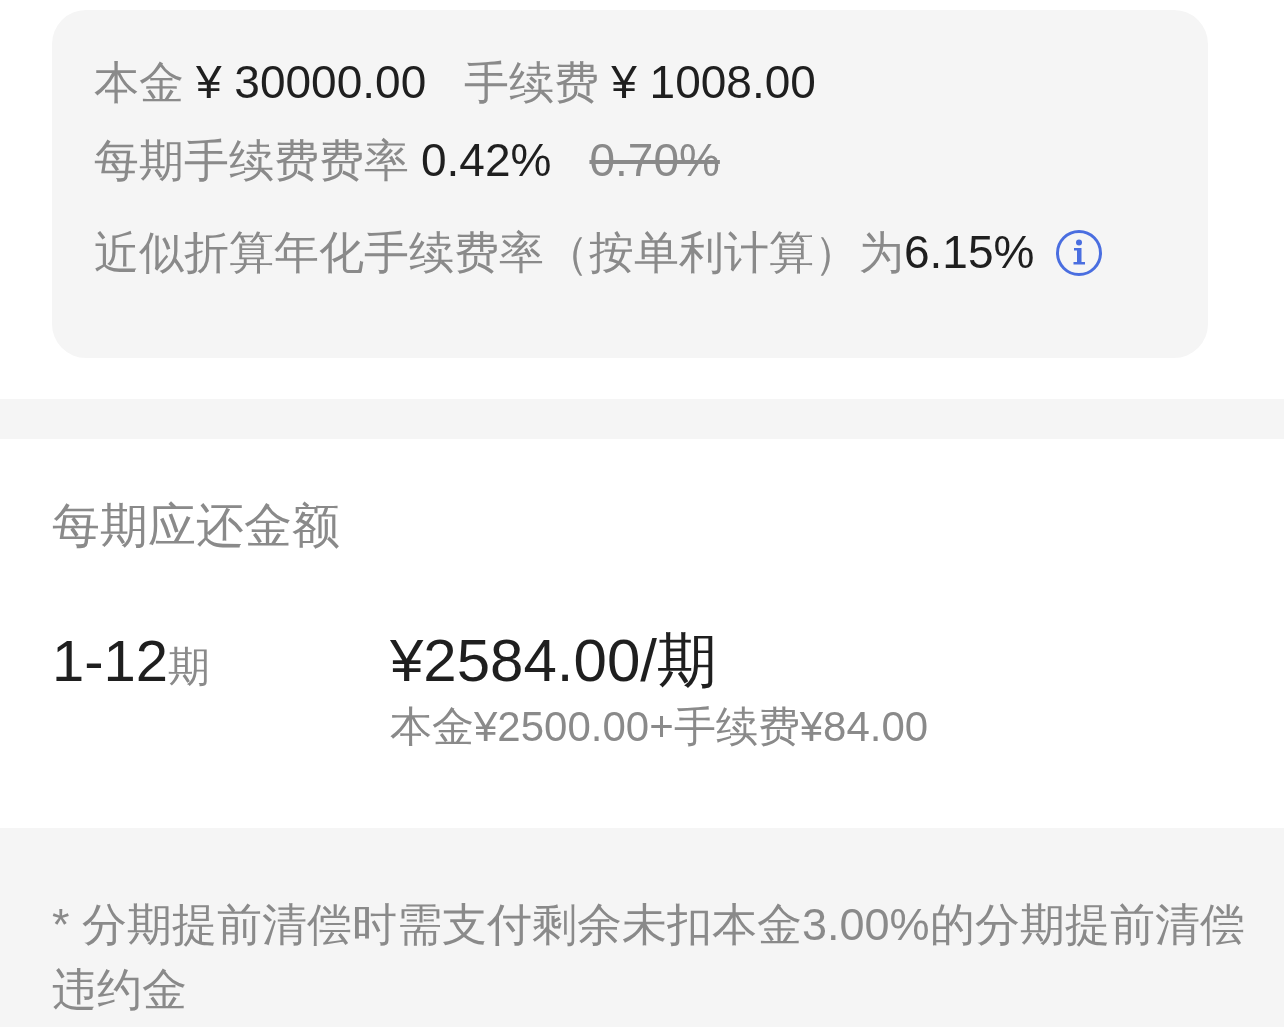 The image size is (1284, 1027). I want to click on original-rate-value: 0.70%, so click(654, 160).